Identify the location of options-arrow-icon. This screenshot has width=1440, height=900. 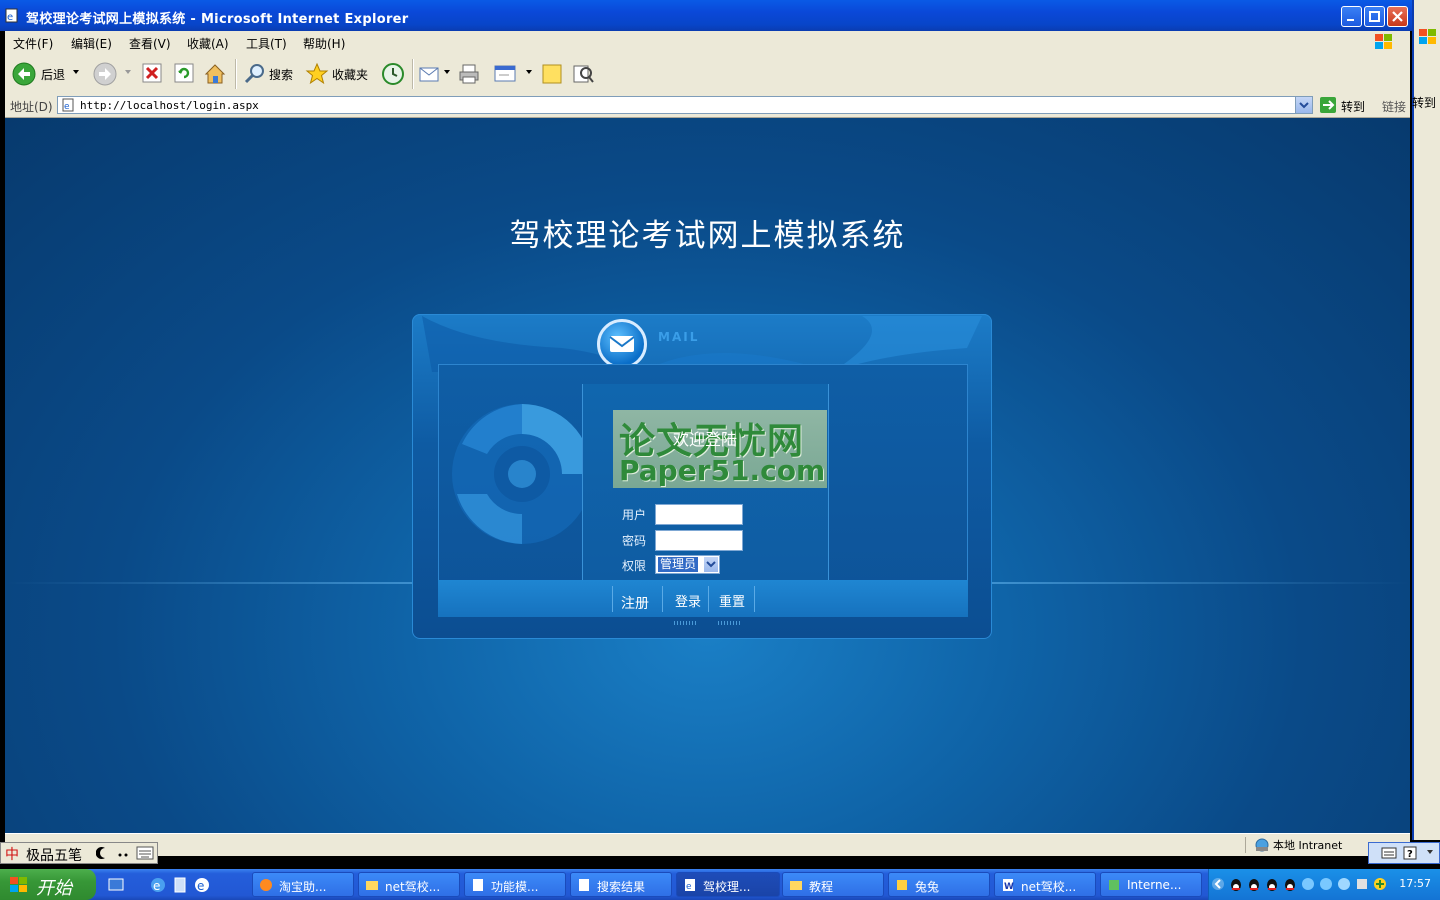
(1430, 853).